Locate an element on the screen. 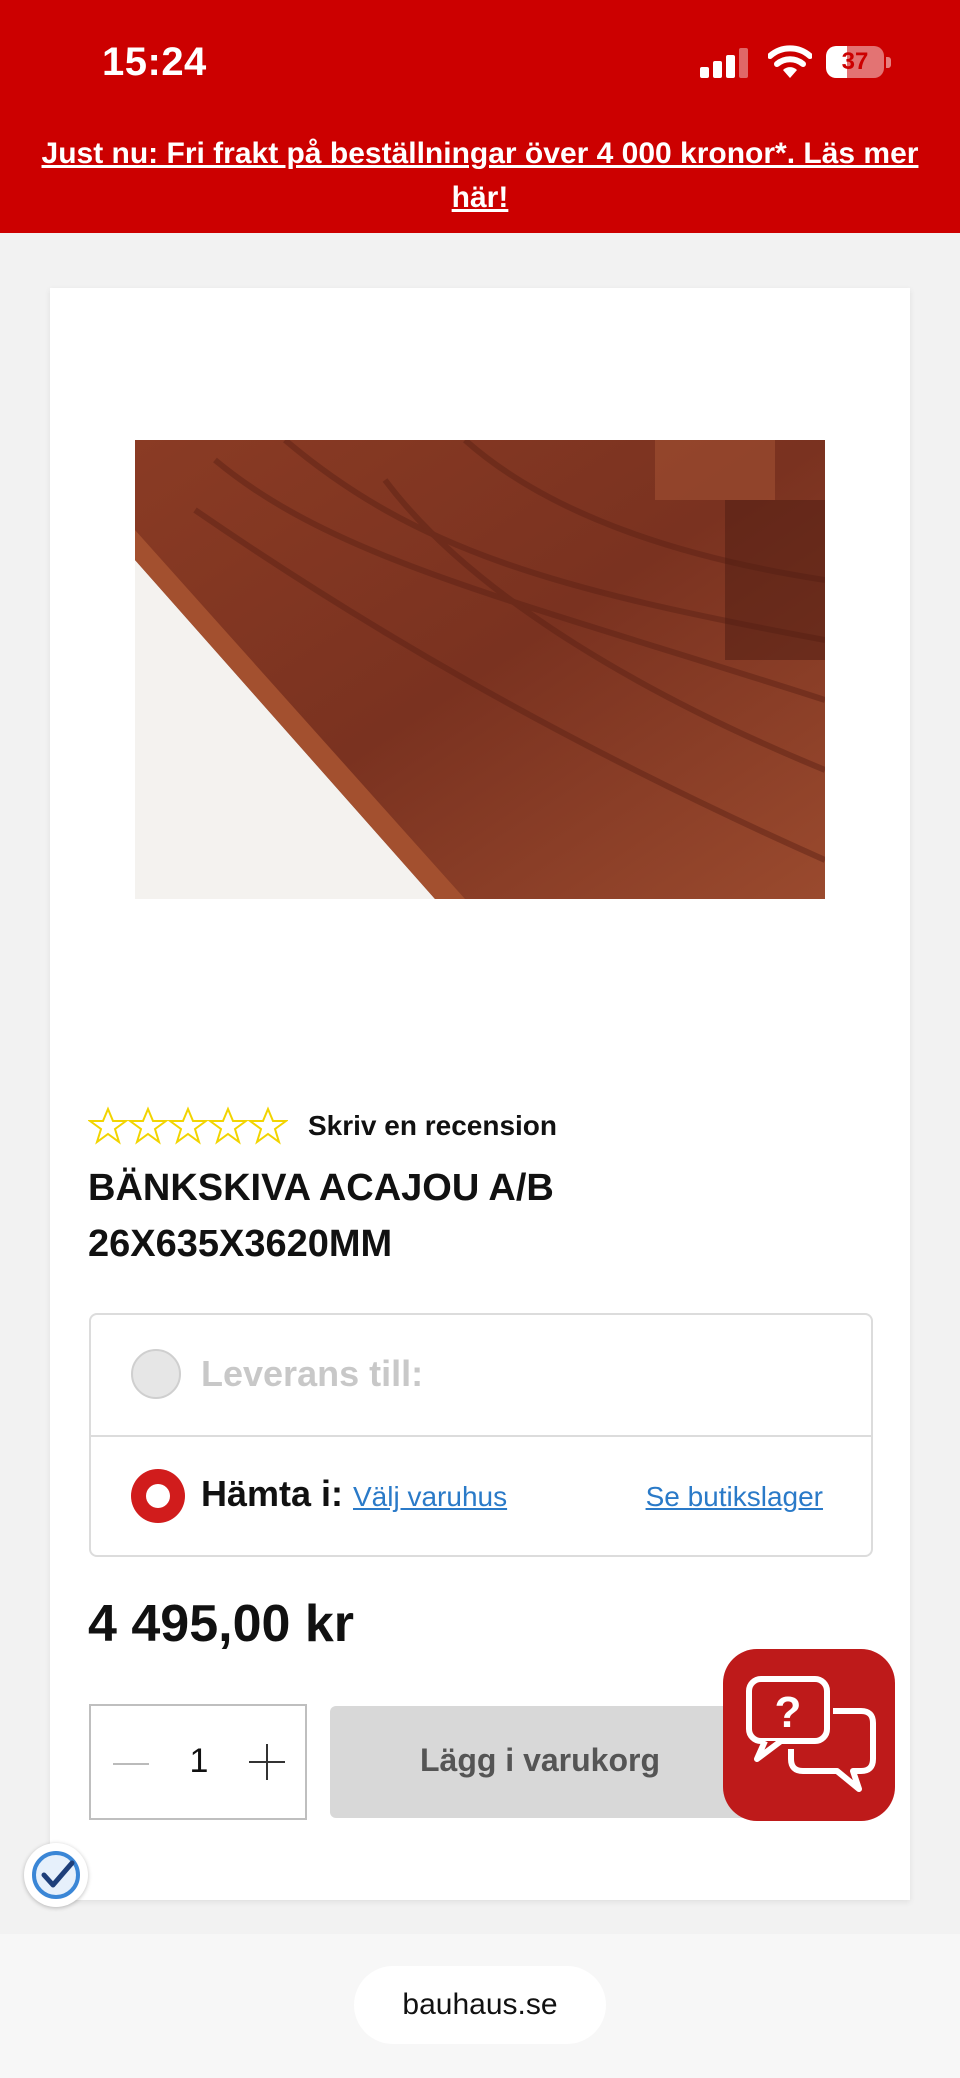 This screenshot has height=2078, width=960. add-to-cart-label: Lägg i varukorg is located at coordinates (540, 1760).